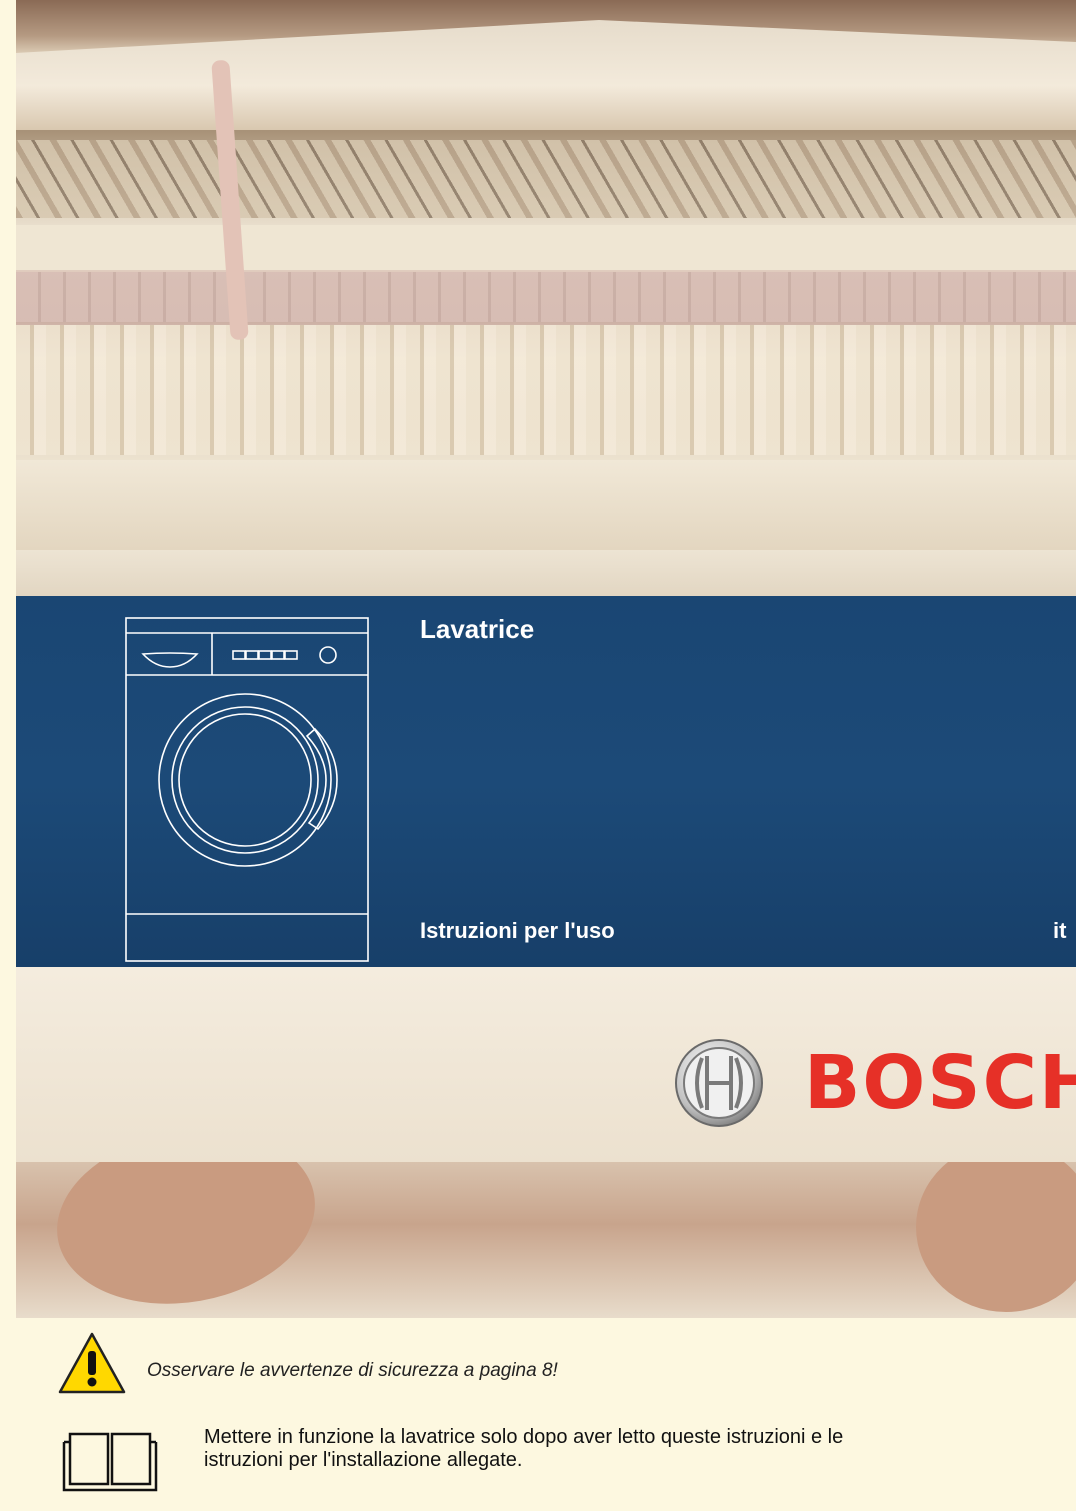 The image size is (1076, 1511). What do you see at coordinates (940, 1083) in the screenshot?
I see `brand-wordmark: BOSCH` at bounding box center [940, 1083].